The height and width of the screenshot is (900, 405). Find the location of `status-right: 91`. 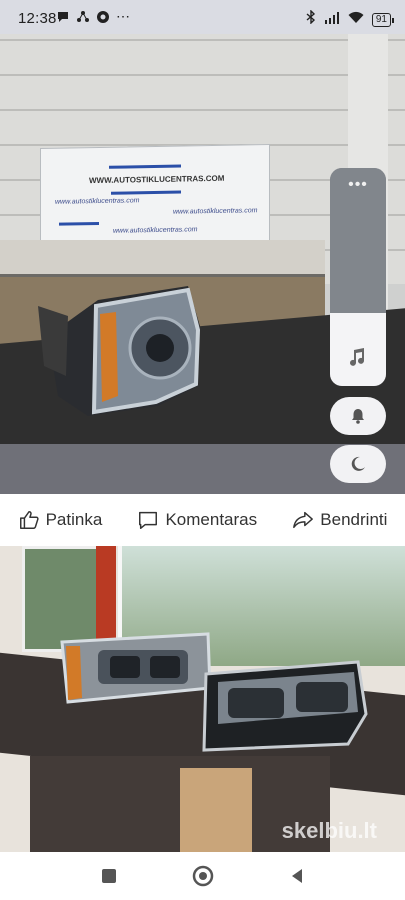

status-right: 91 is located at coordinates (350, 19).